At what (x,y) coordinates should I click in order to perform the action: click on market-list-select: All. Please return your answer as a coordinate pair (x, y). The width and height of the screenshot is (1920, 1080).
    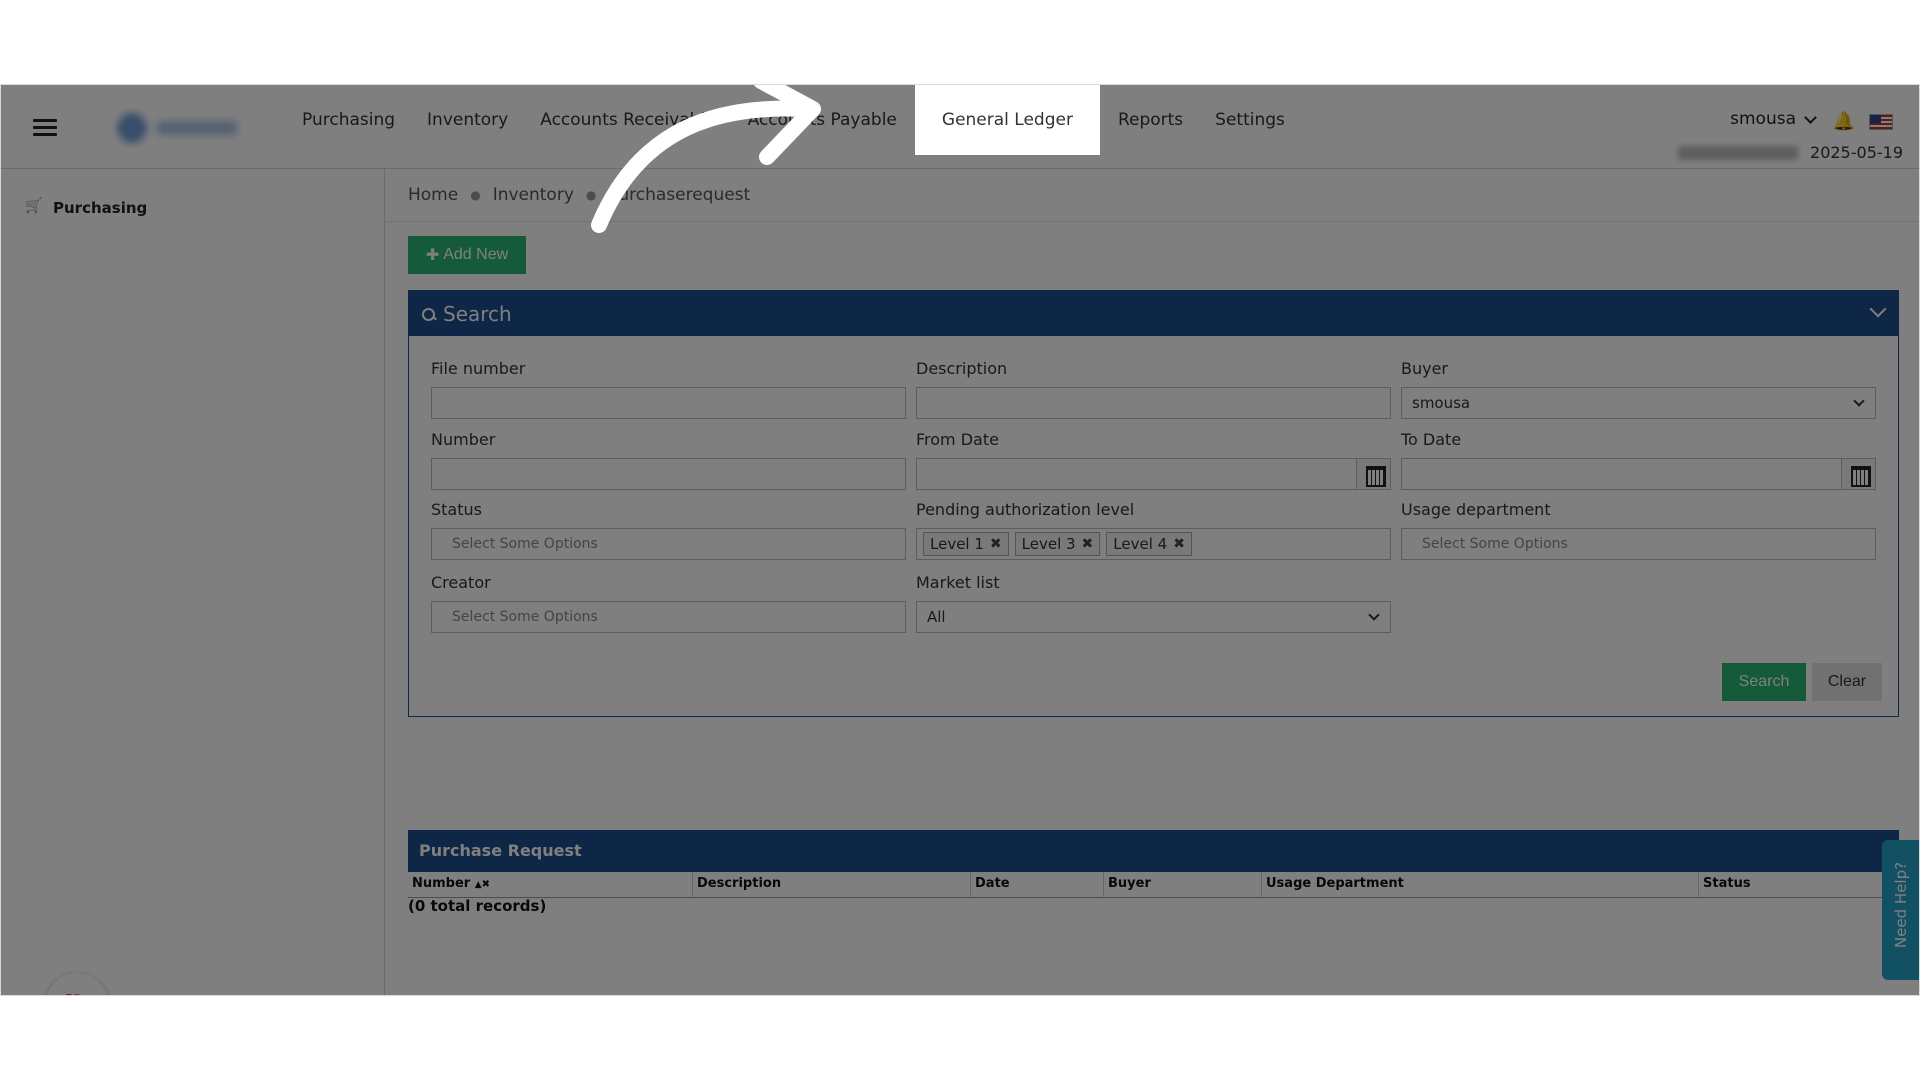
    Looking at the image, I should click on (1153, 617).